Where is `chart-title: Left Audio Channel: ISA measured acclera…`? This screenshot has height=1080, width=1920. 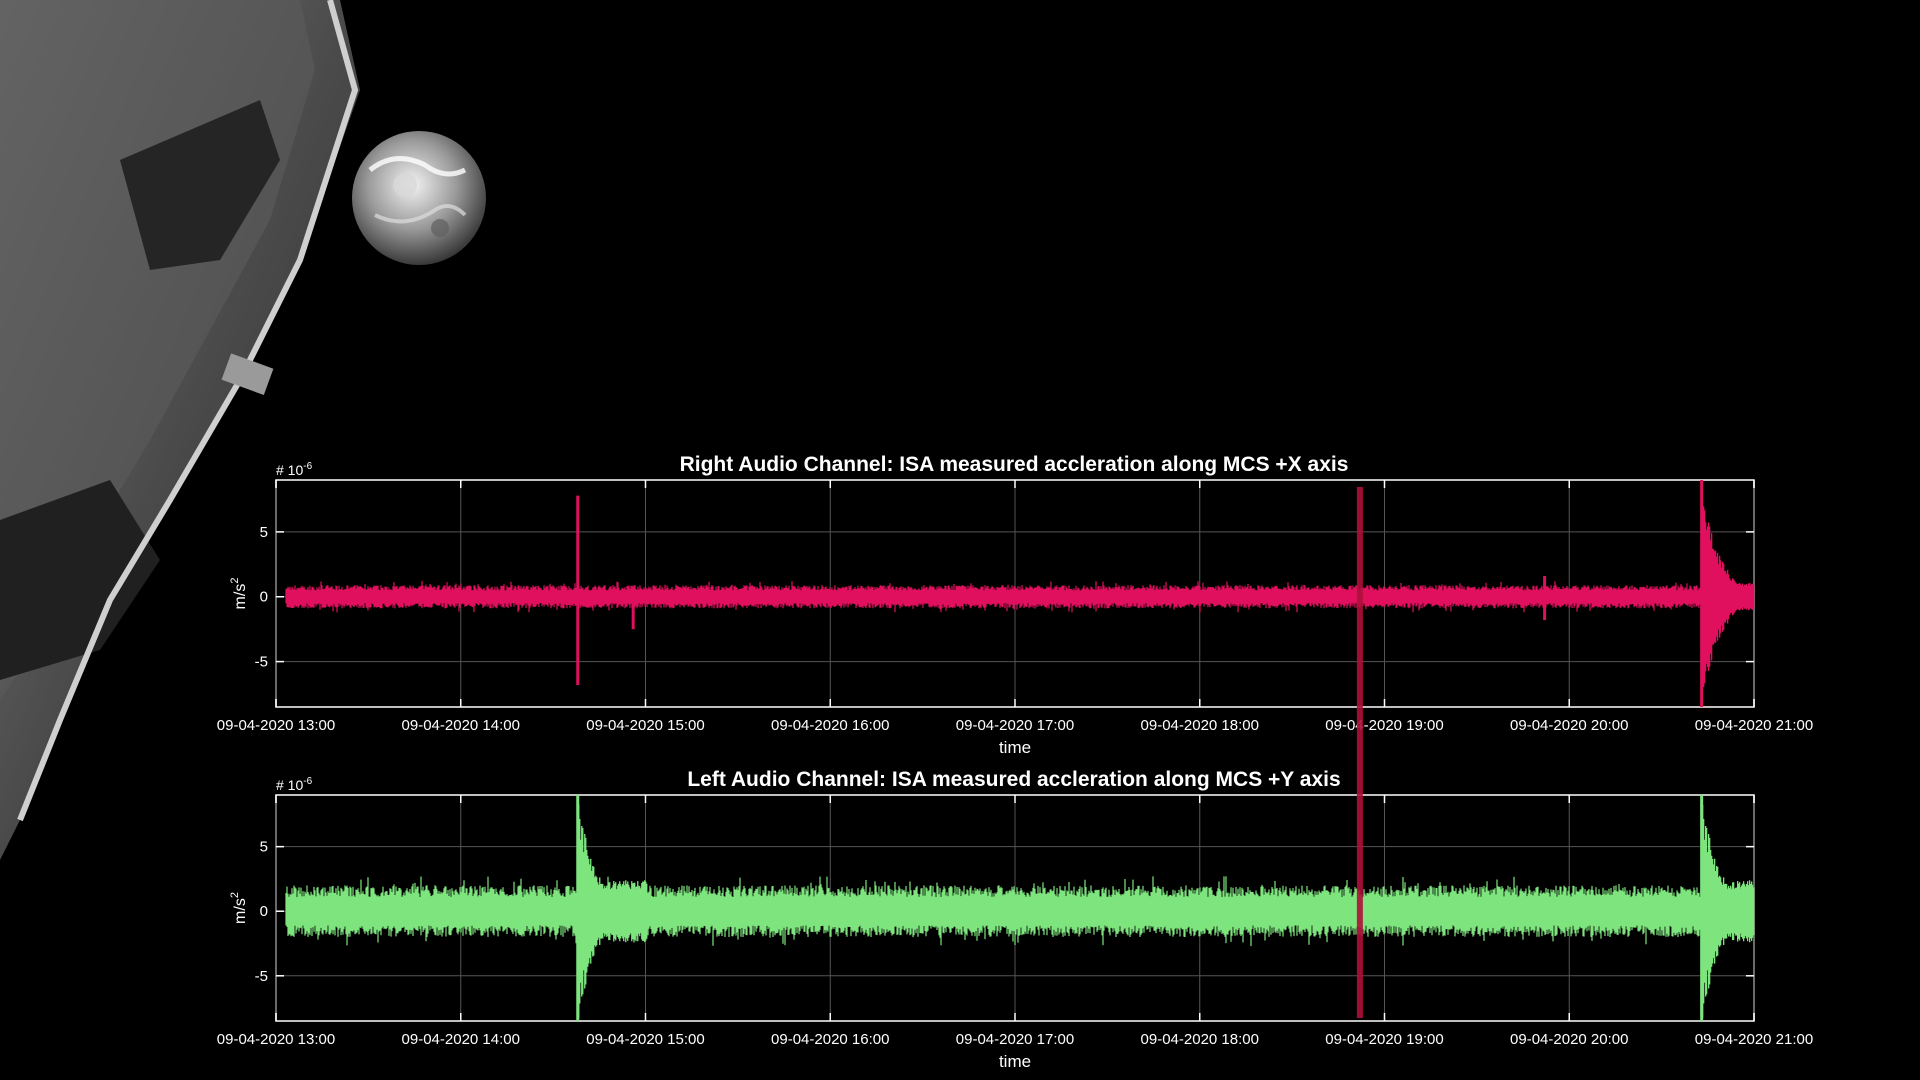 chart-title: Left Audio Channel: ISA measured acclera… is located at coordinates (1013, 779).